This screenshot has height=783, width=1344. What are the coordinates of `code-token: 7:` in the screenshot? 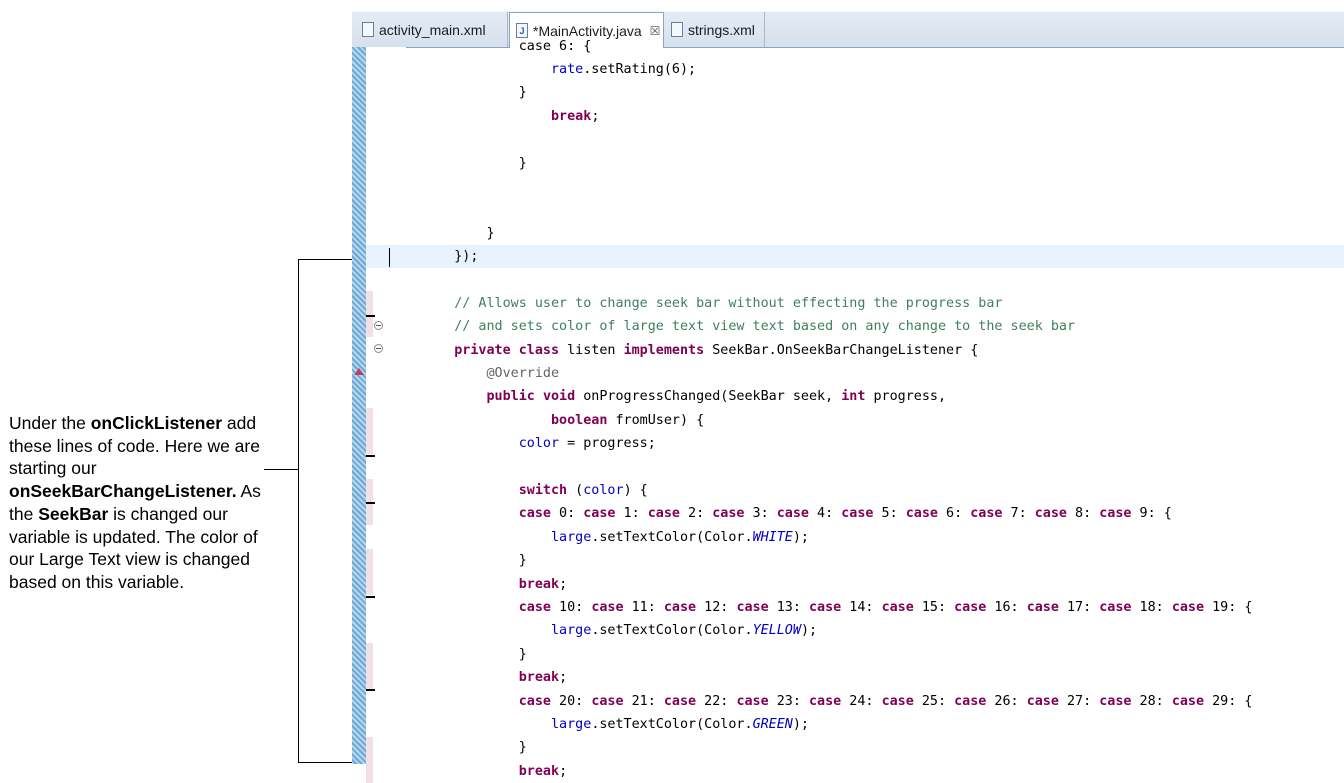 It's located at (1018, 514).